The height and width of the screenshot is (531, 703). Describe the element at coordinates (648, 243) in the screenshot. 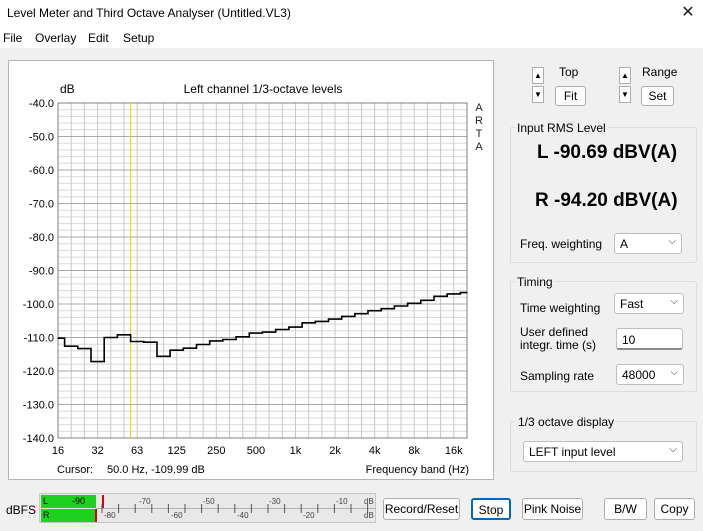

I see `freq-weighting-select: A ⌵` at that location.